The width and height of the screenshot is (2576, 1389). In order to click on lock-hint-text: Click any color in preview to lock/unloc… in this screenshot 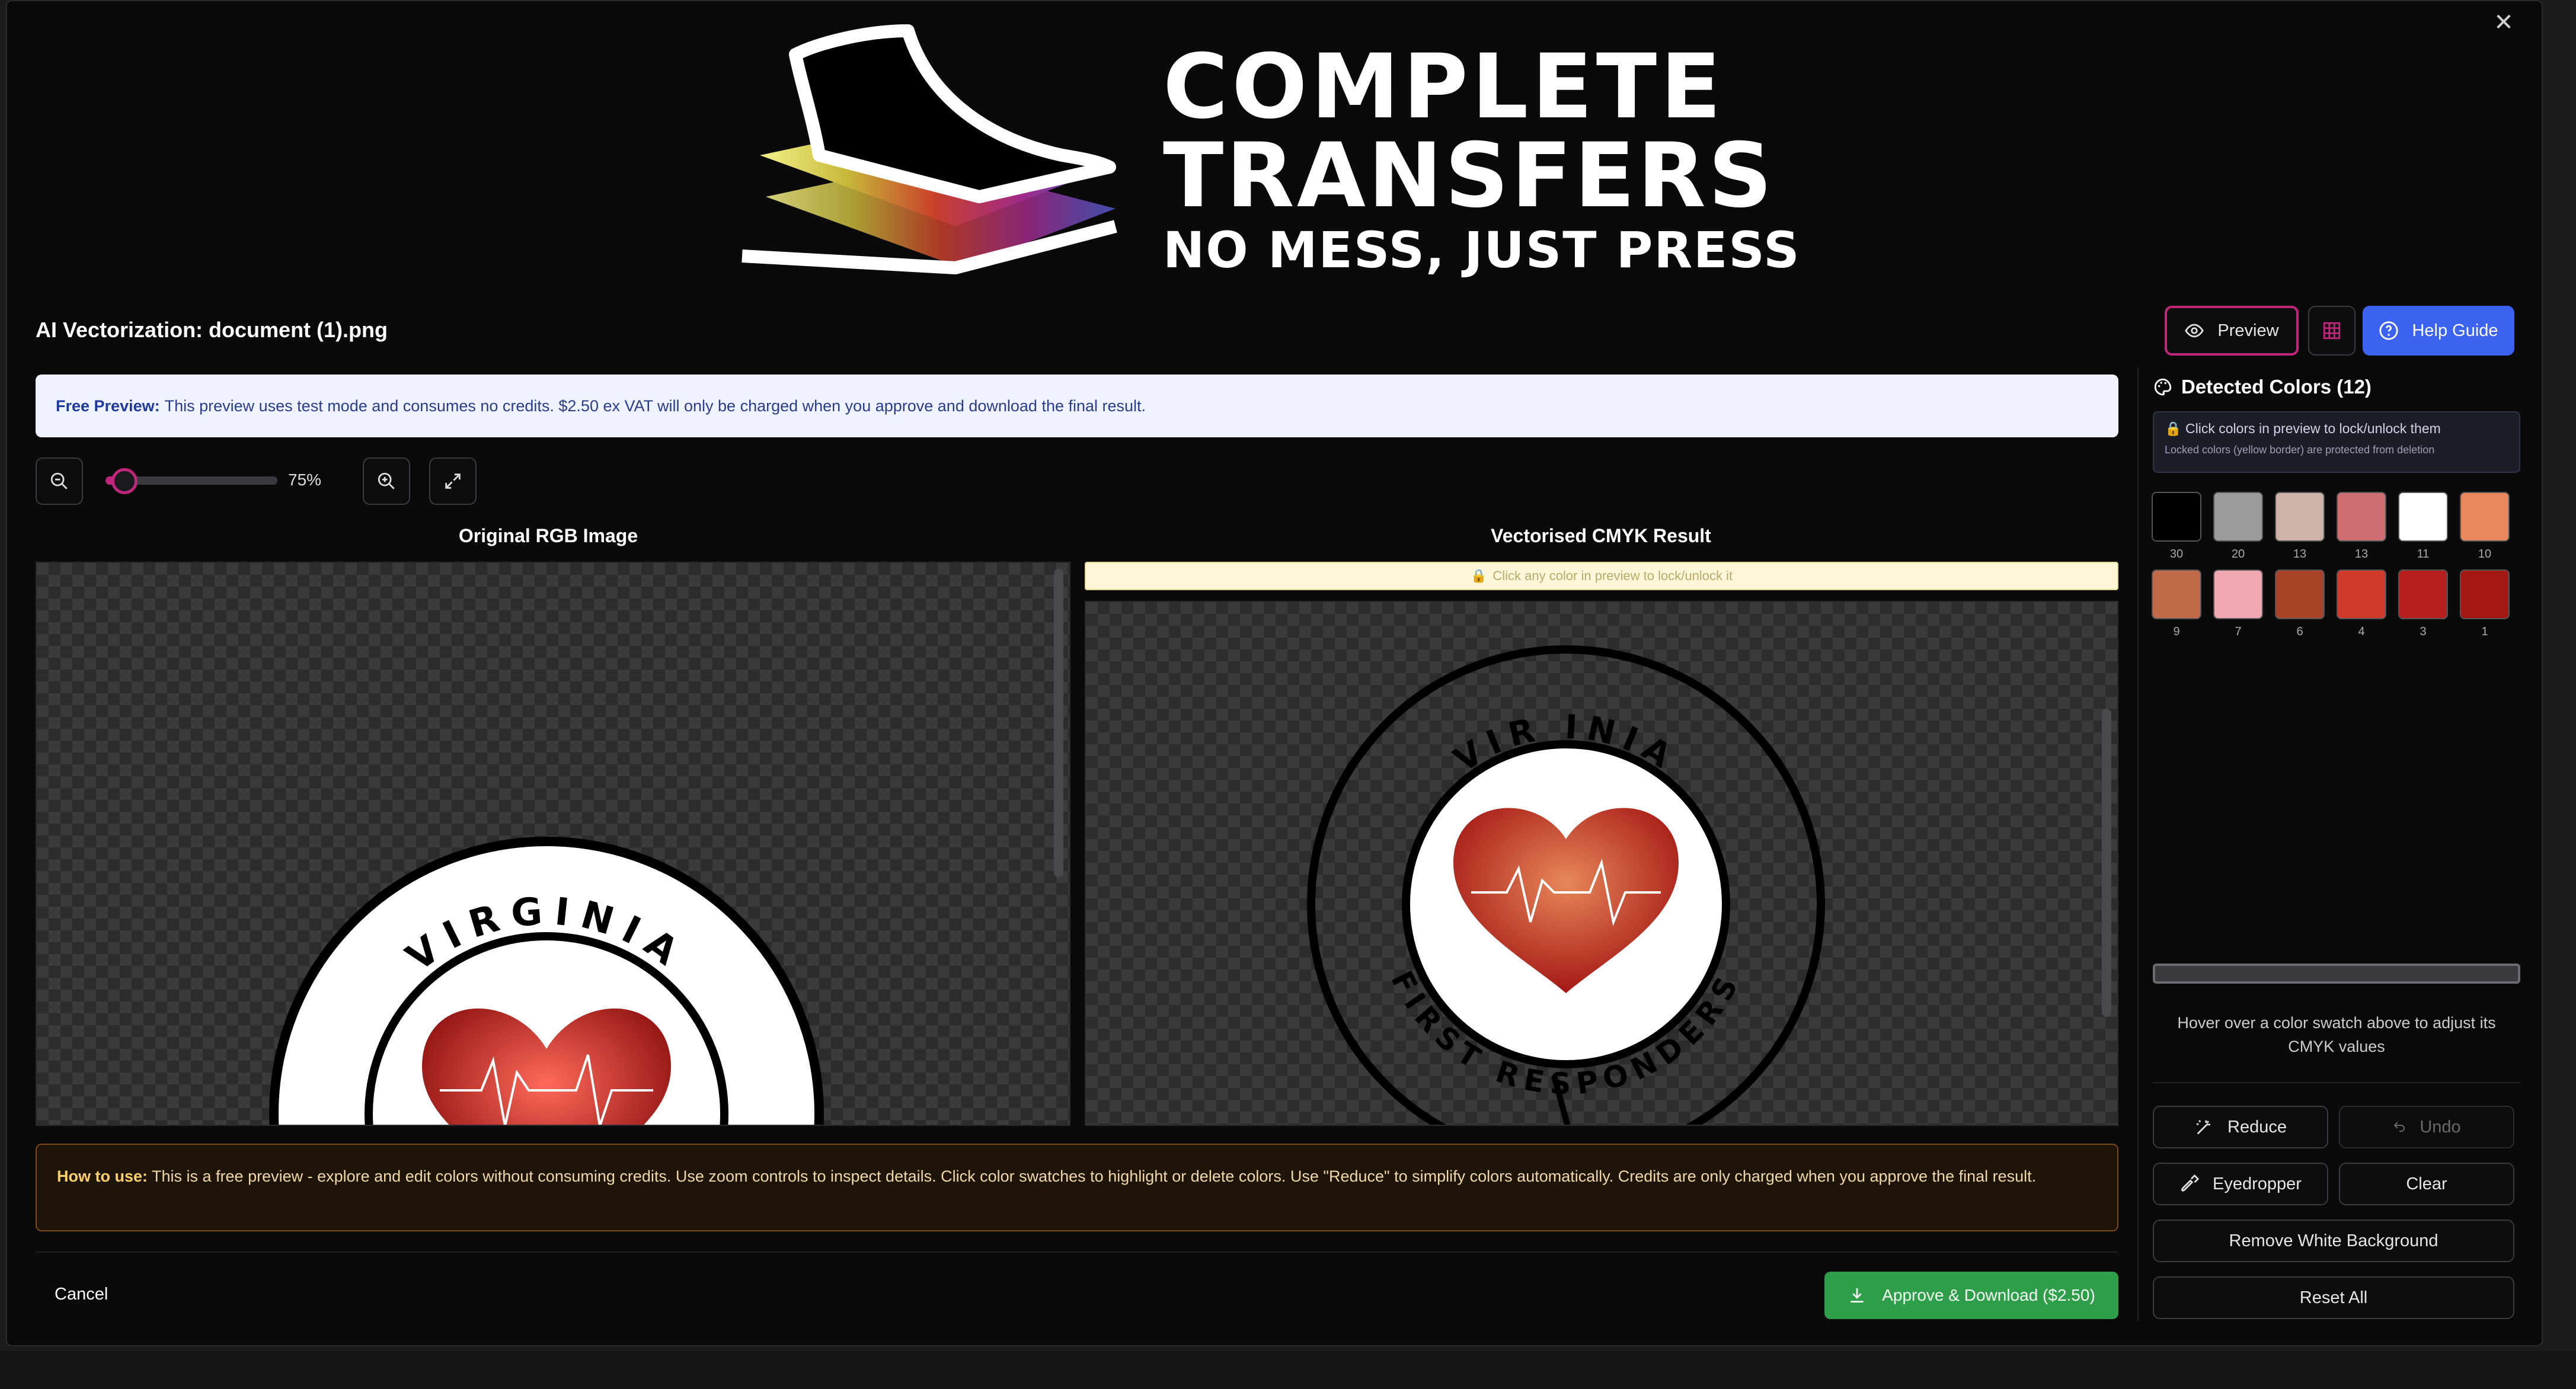, I will do `click(1612, 575)`.